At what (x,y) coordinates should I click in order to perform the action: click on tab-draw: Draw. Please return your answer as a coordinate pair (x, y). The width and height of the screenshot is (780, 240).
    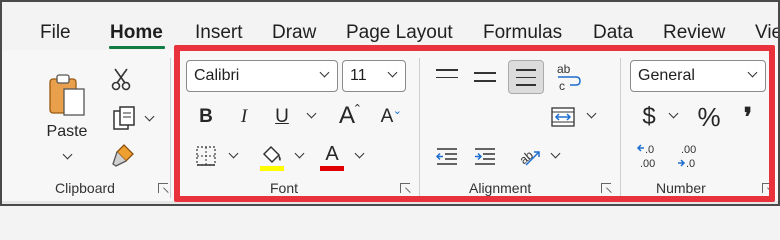
    Looking at the image, I should click on (294, 33).